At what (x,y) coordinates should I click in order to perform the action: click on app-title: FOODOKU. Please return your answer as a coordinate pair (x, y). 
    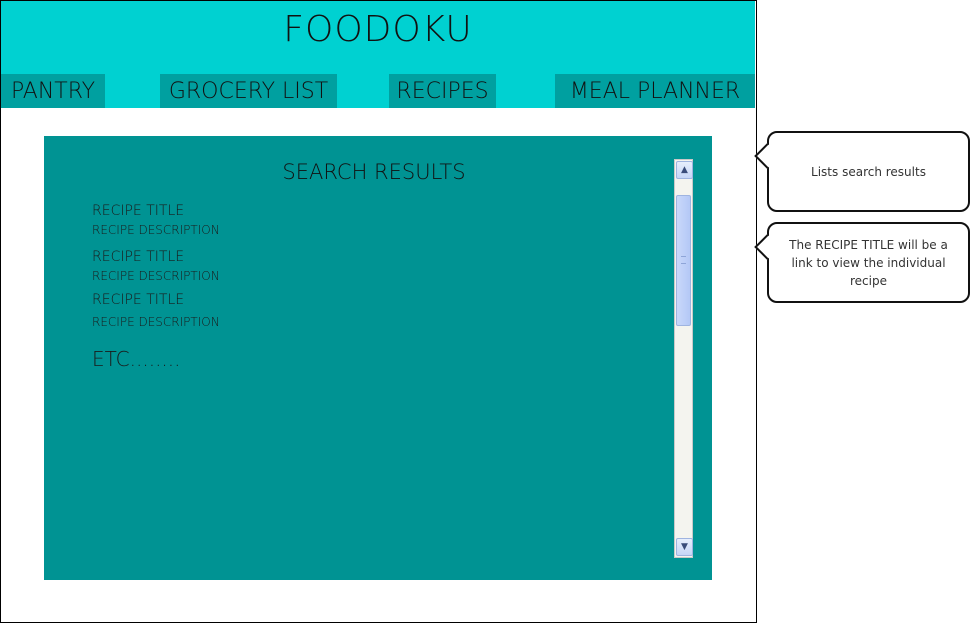
    Looking at the image, I should click on (378, 29).